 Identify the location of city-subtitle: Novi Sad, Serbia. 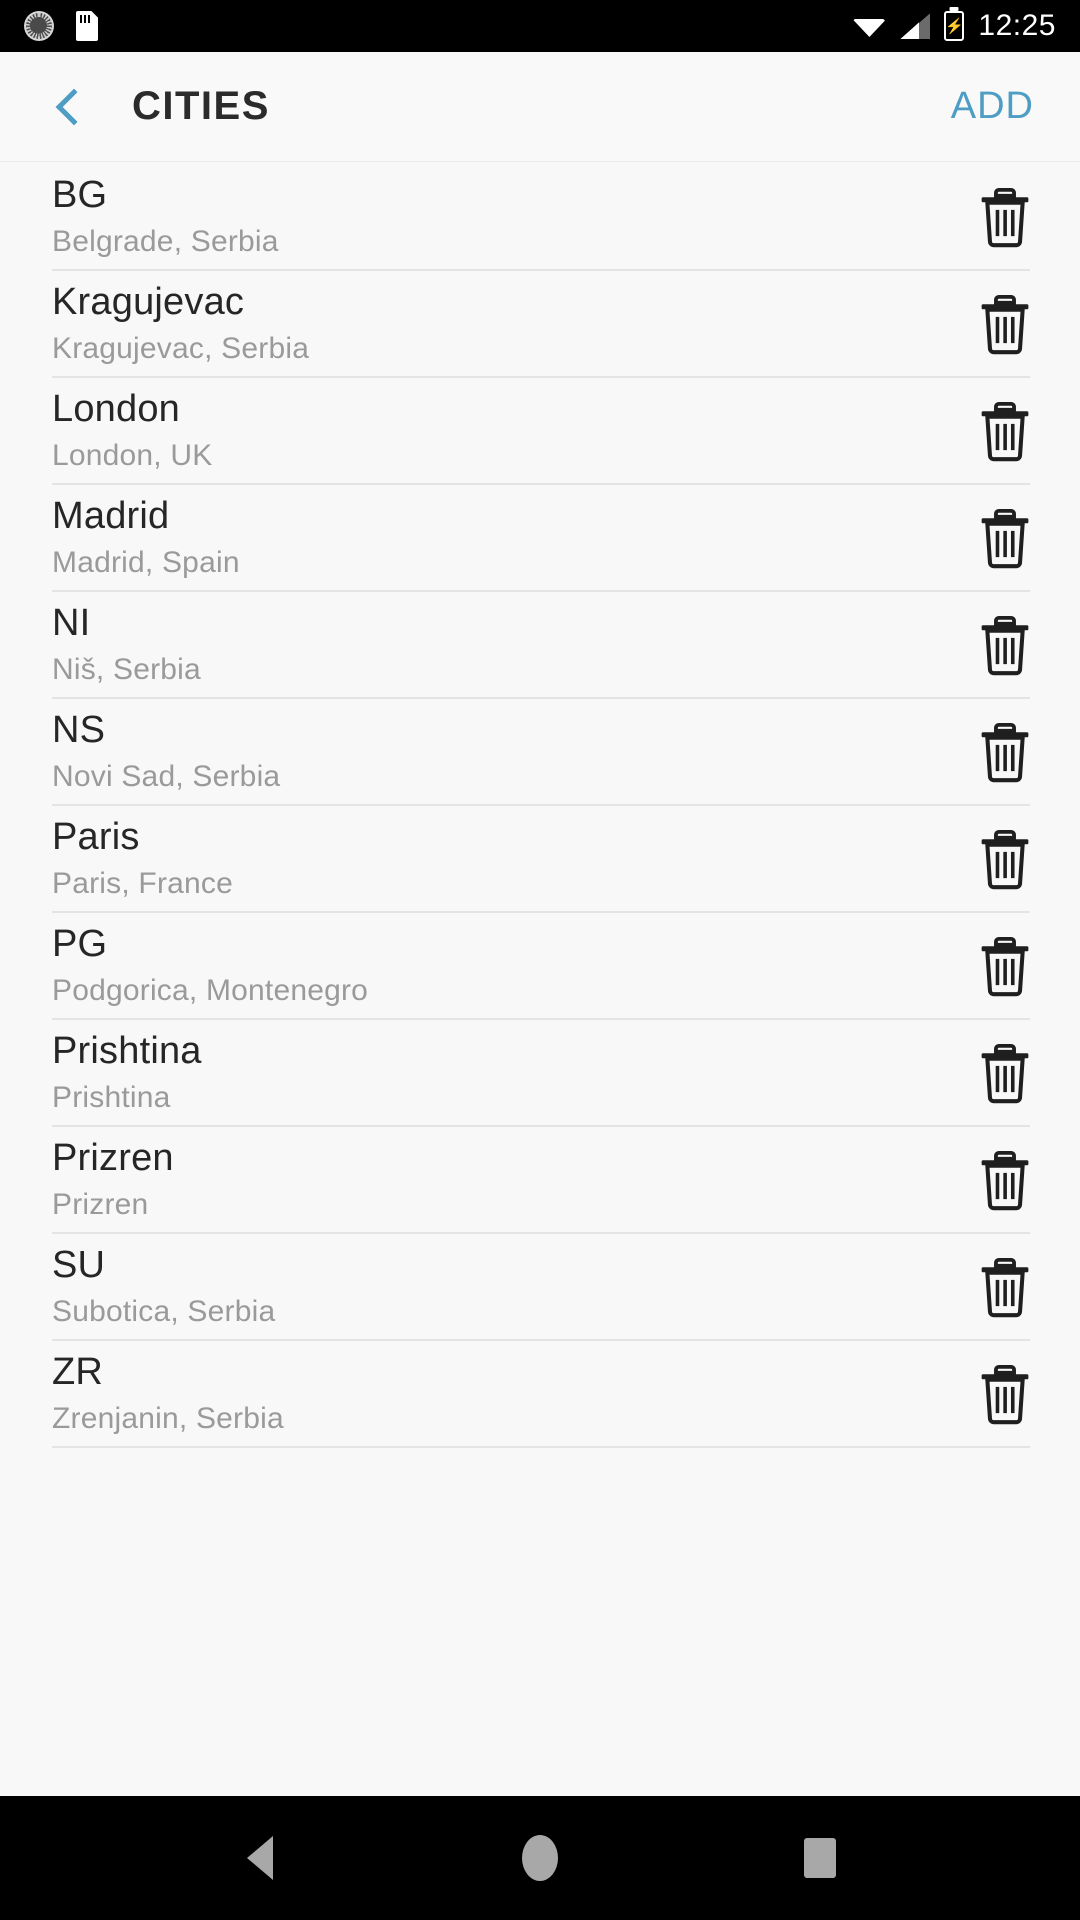
(166, 776).